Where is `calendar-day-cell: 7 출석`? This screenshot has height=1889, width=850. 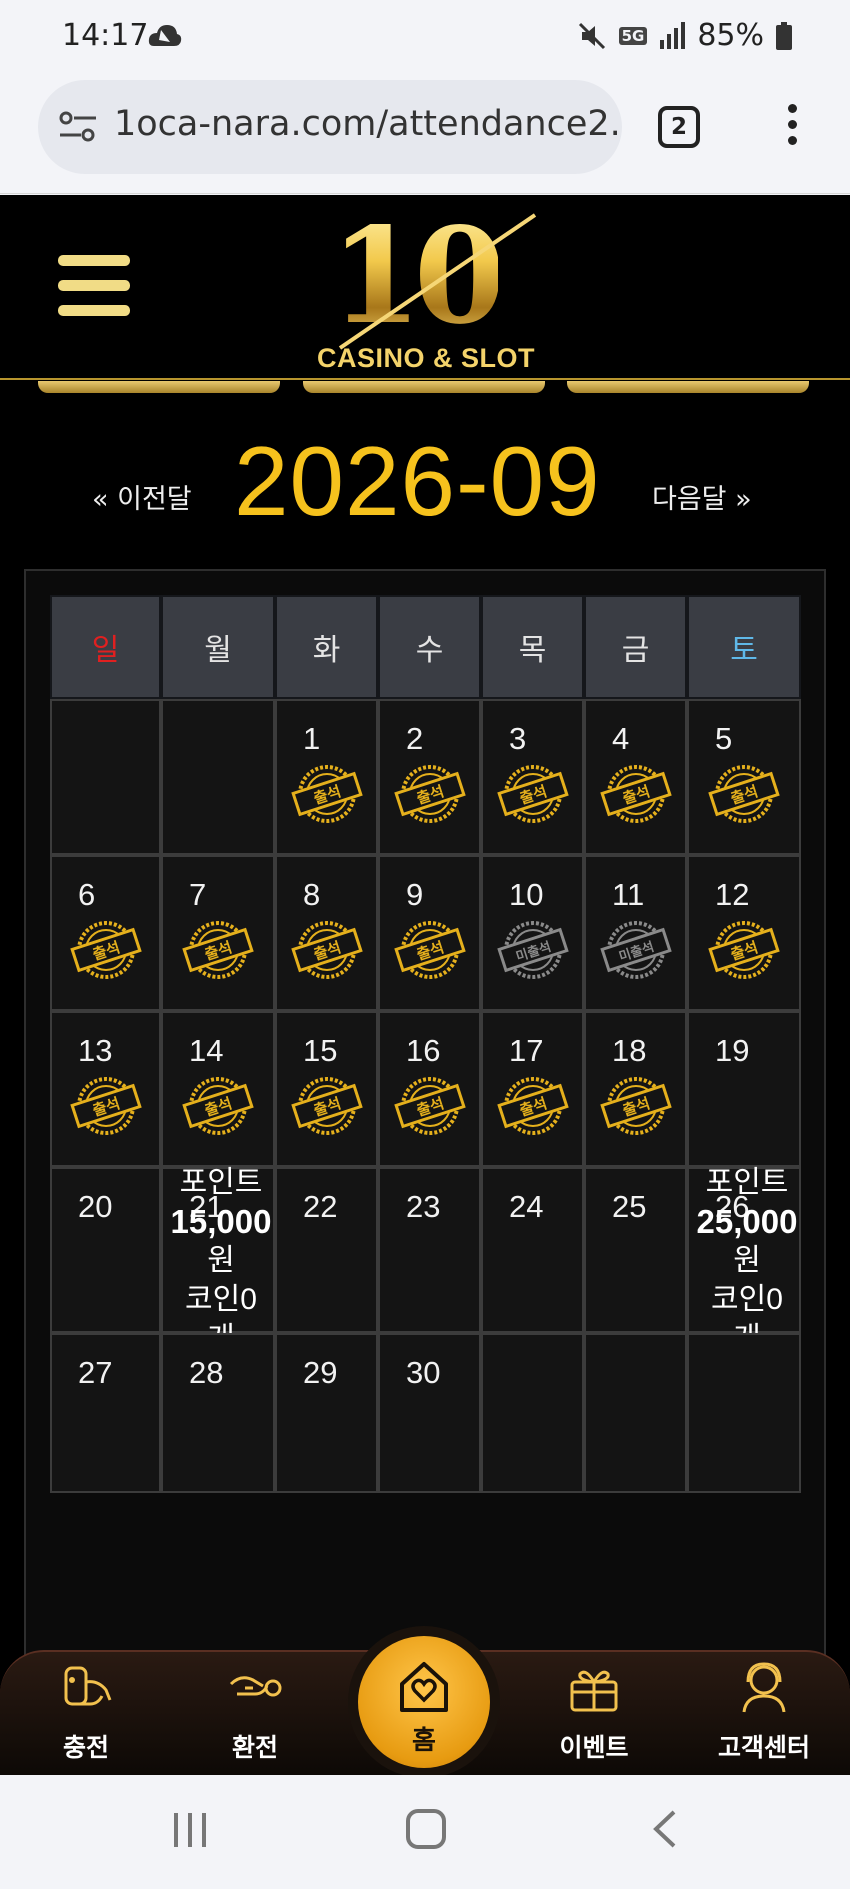 calendar-day-cell: 7 출석 is located at coordinates (218, 933).